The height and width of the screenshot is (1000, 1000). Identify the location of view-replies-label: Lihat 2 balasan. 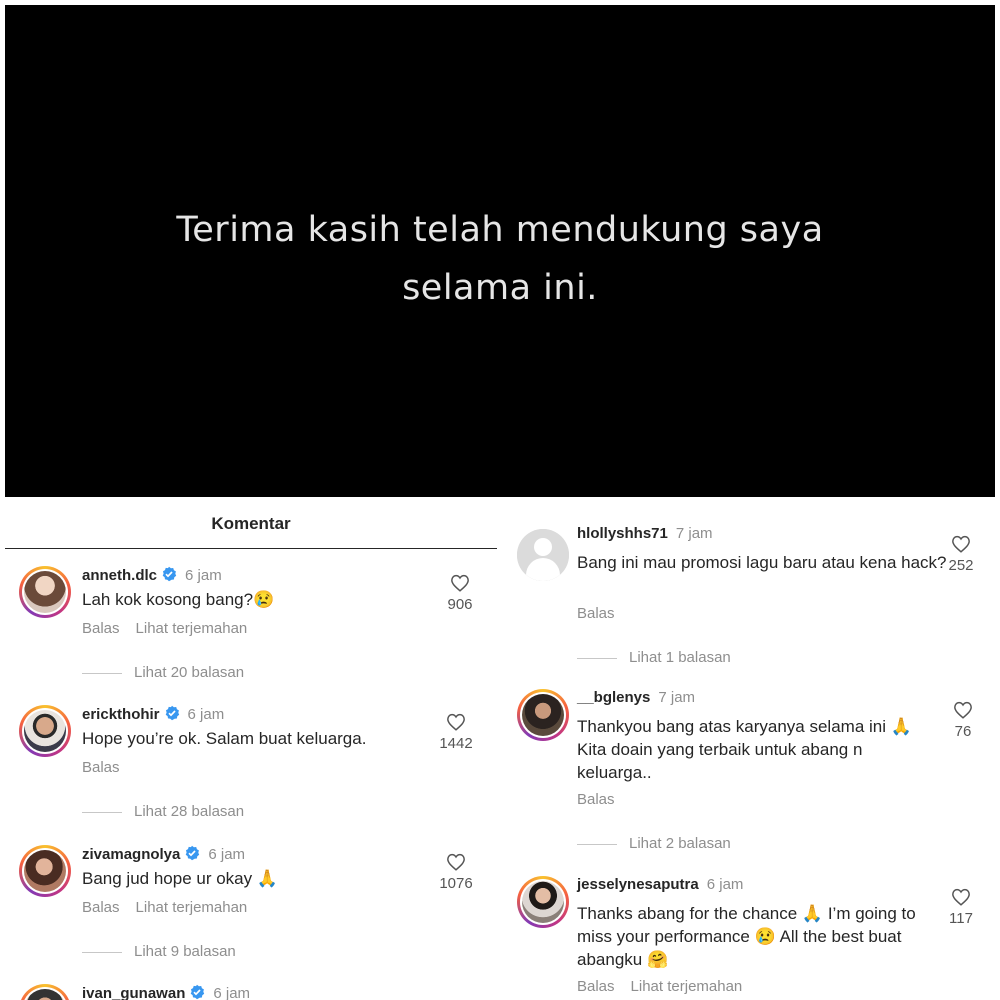
(680, 843).